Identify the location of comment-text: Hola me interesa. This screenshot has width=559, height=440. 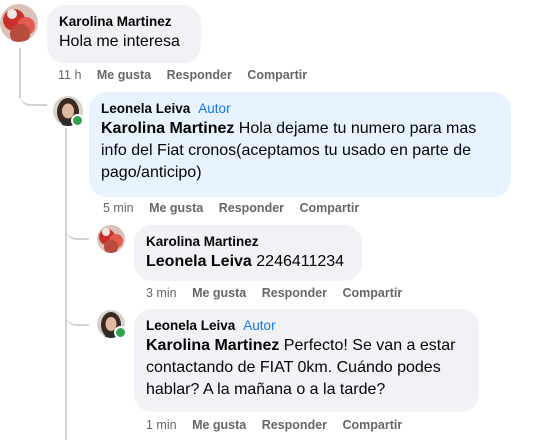
(119, 41).